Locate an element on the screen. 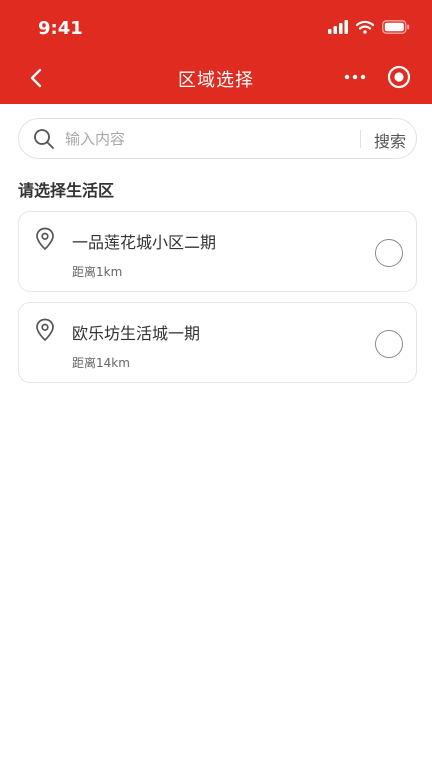 Image resolution: width=432 pixels, height=768 pixels. community-name: 欧乐坊生活城一期 is located at coordinates (136, 333).